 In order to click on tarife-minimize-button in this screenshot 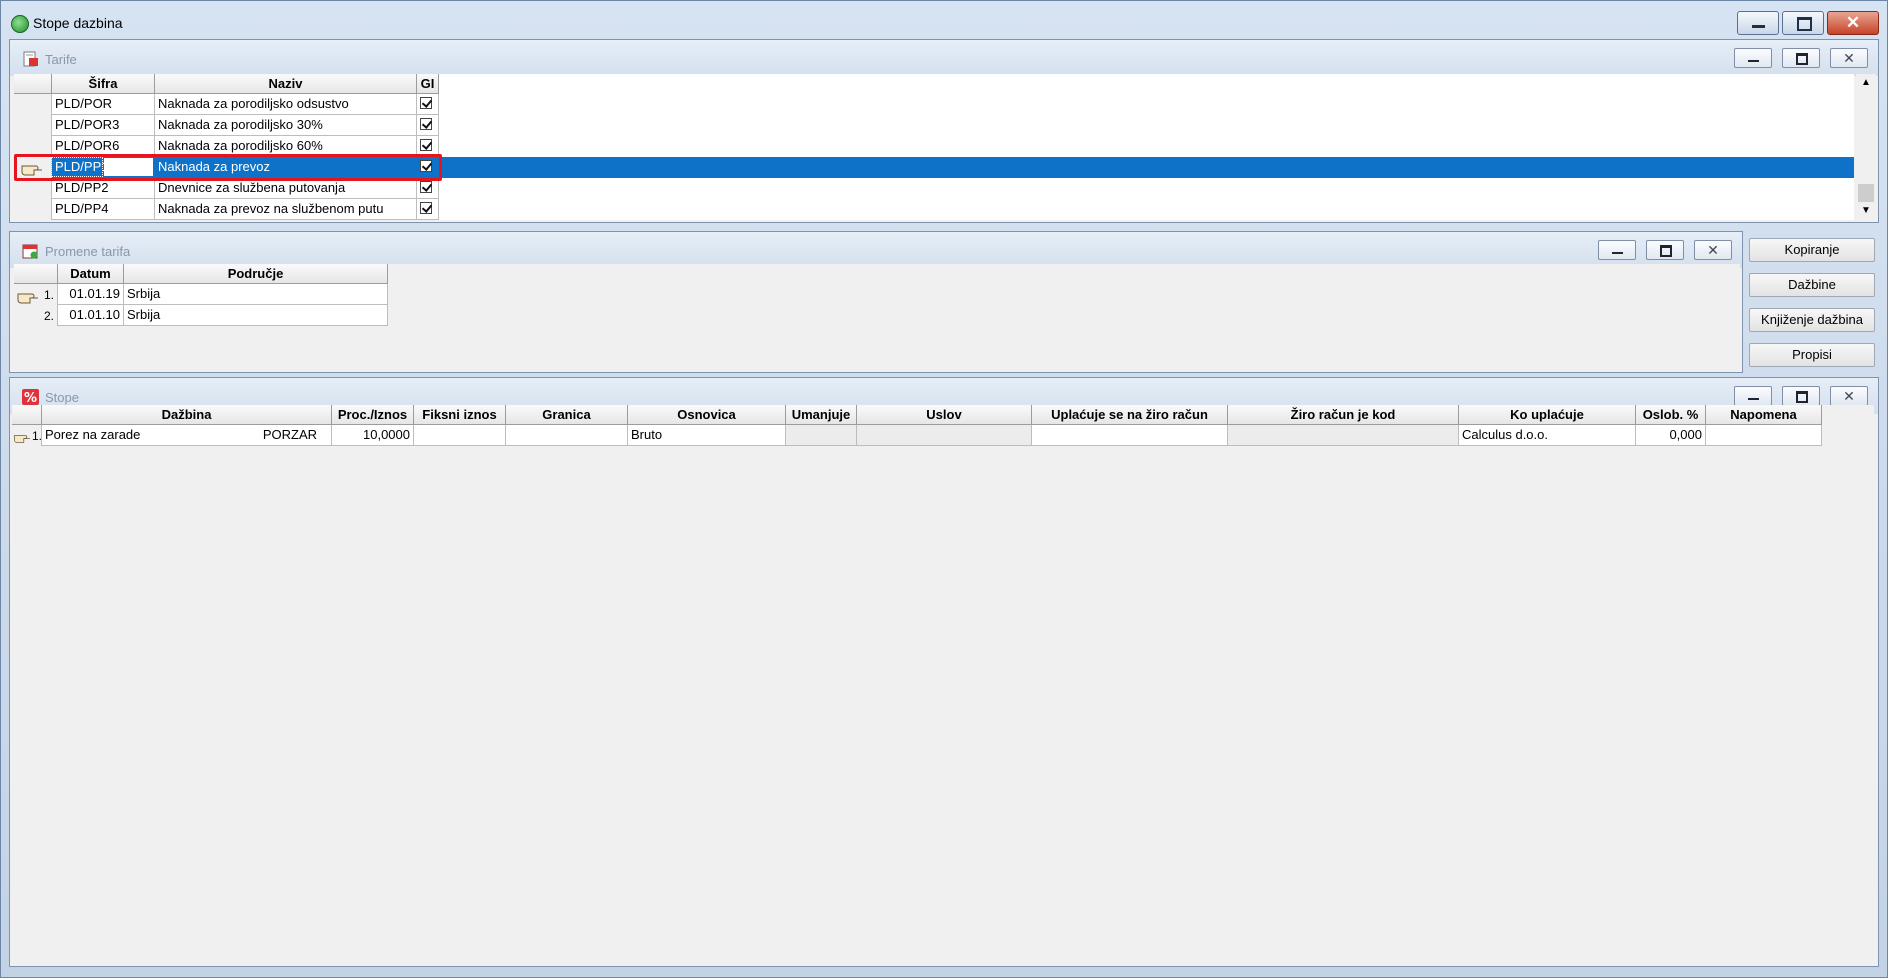, I will do `click(1753, 58)`.